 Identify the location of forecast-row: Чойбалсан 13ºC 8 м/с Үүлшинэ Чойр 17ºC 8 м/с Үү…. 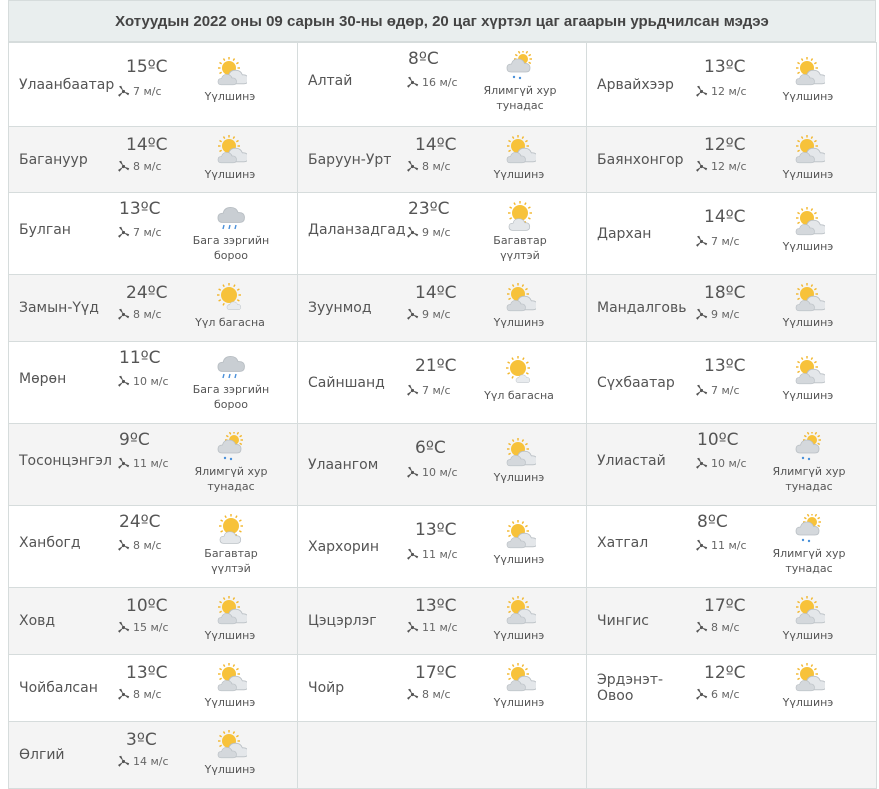
(442, 688).